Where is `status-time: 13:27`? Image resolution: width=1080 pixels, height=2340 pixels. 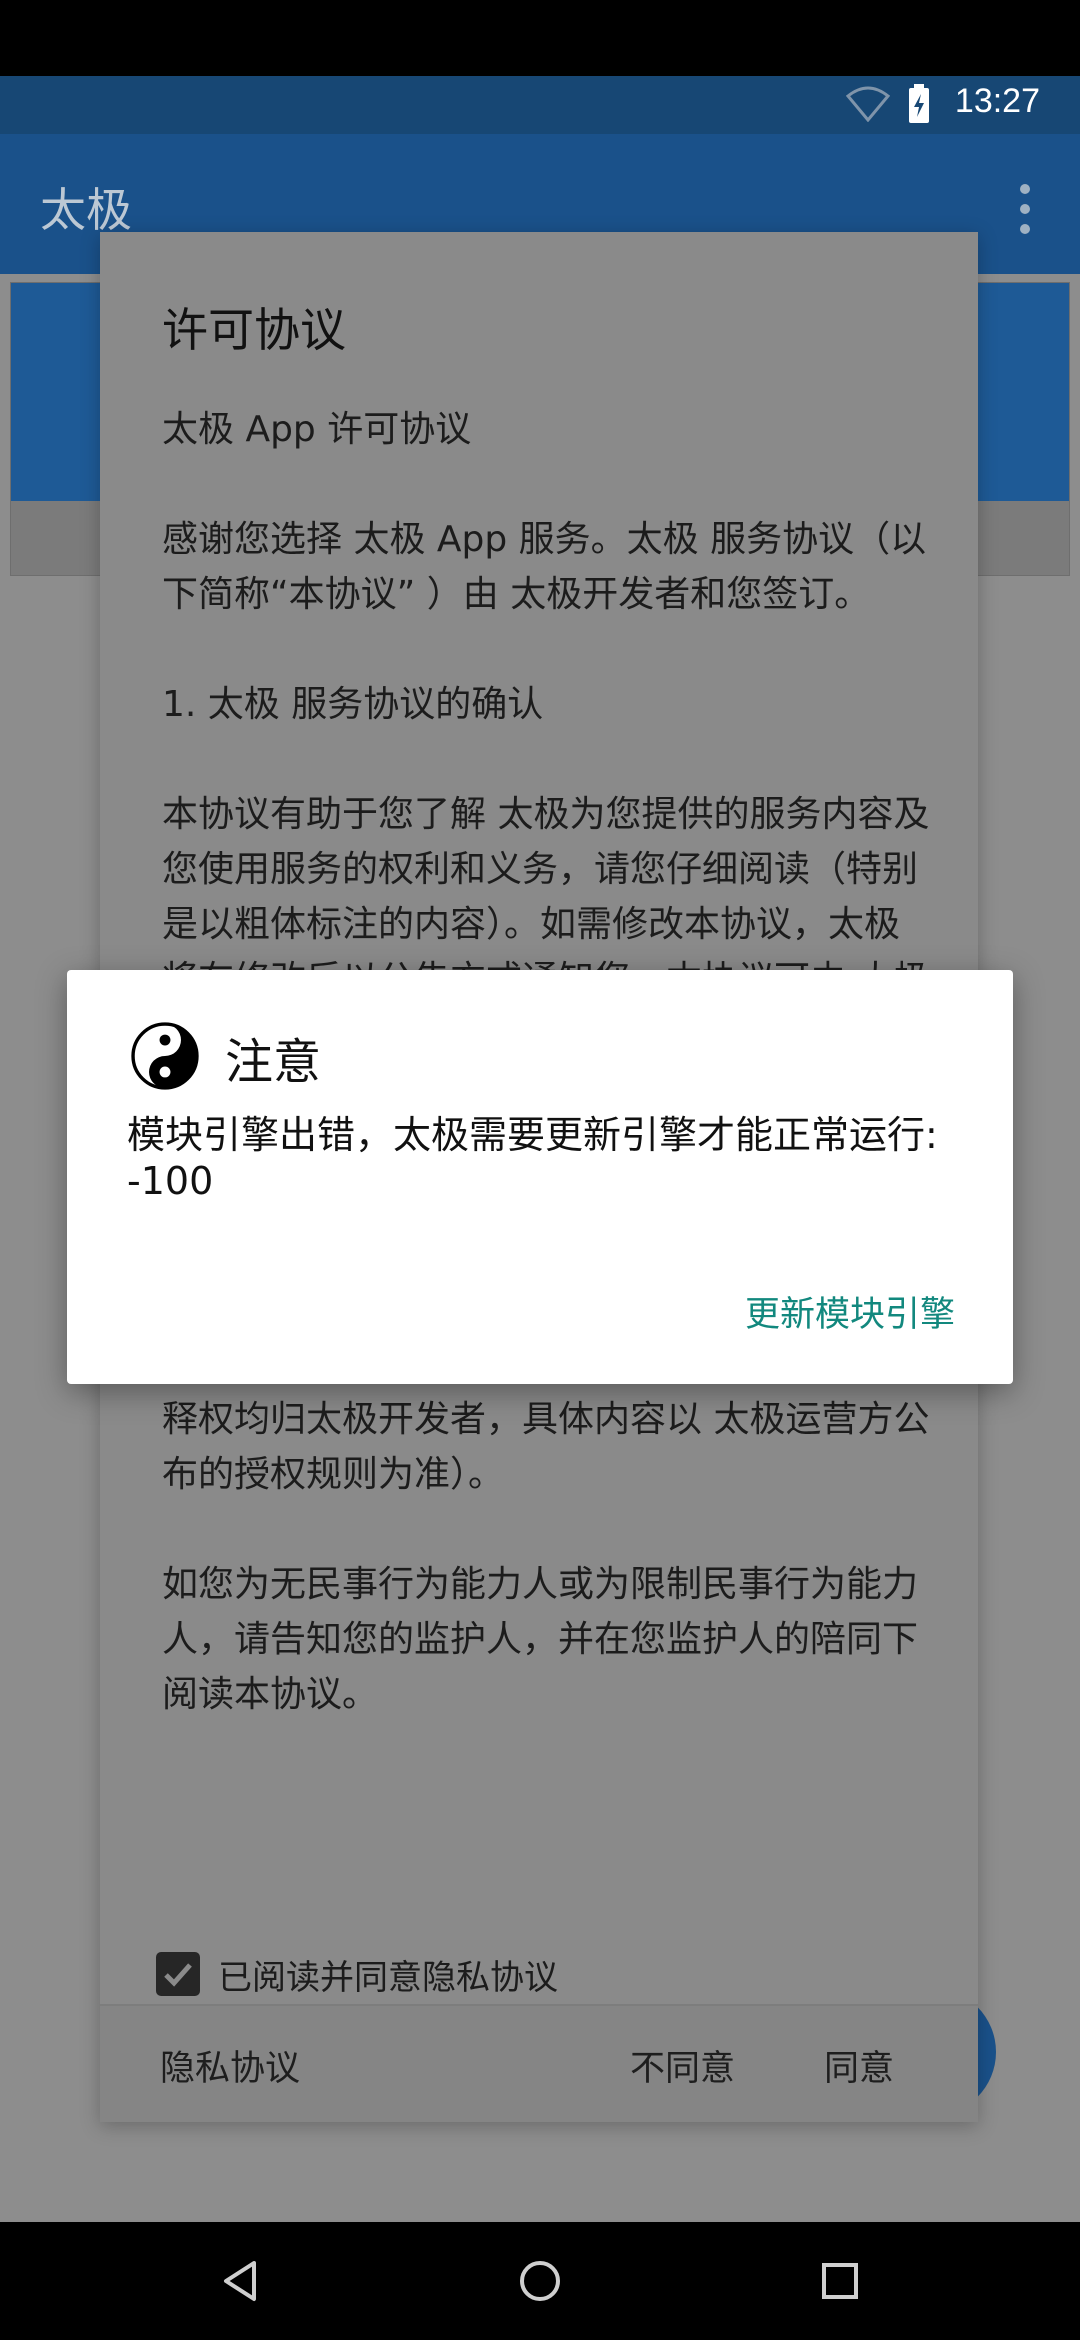 status-time: 13:27 is located at coordinates (997, 101).